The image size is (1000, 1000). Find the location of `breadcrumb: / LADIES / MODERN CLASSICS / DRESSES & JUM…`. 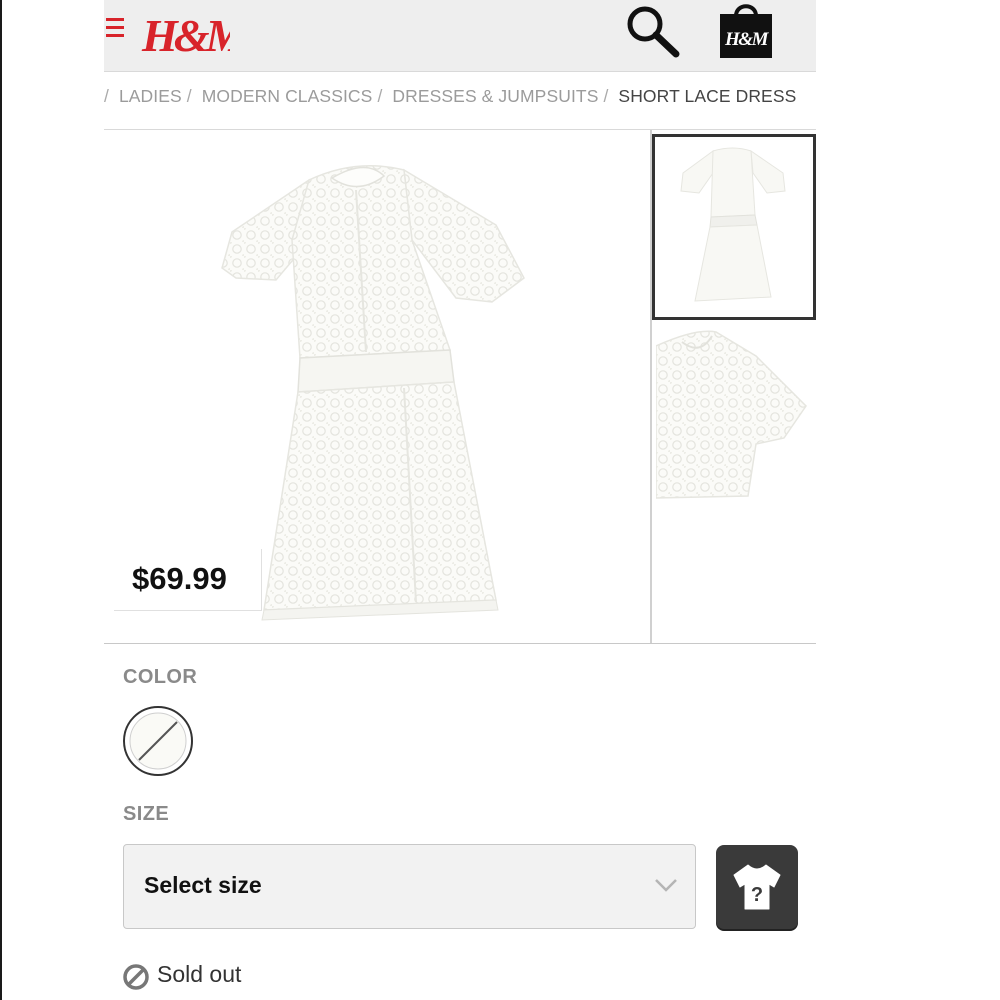

breadcrumb: / LADIES / MODERN CLASSICS / DRESSES & JUM… is located at coordinates (460, 101).